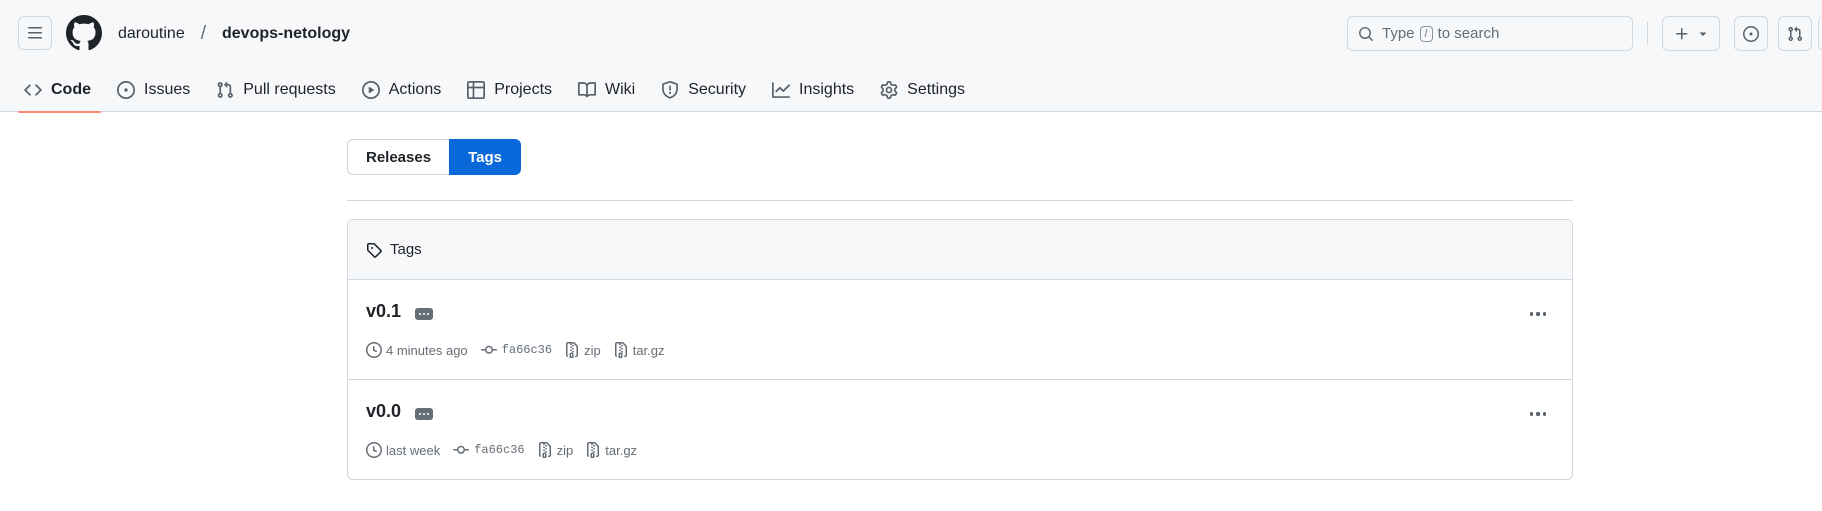 This screenshot has height=511, width=1822. What do you see at coordinates (1820, 33) in the screenshot?
I see `notifications-button` at bounding box center [1820, 33].